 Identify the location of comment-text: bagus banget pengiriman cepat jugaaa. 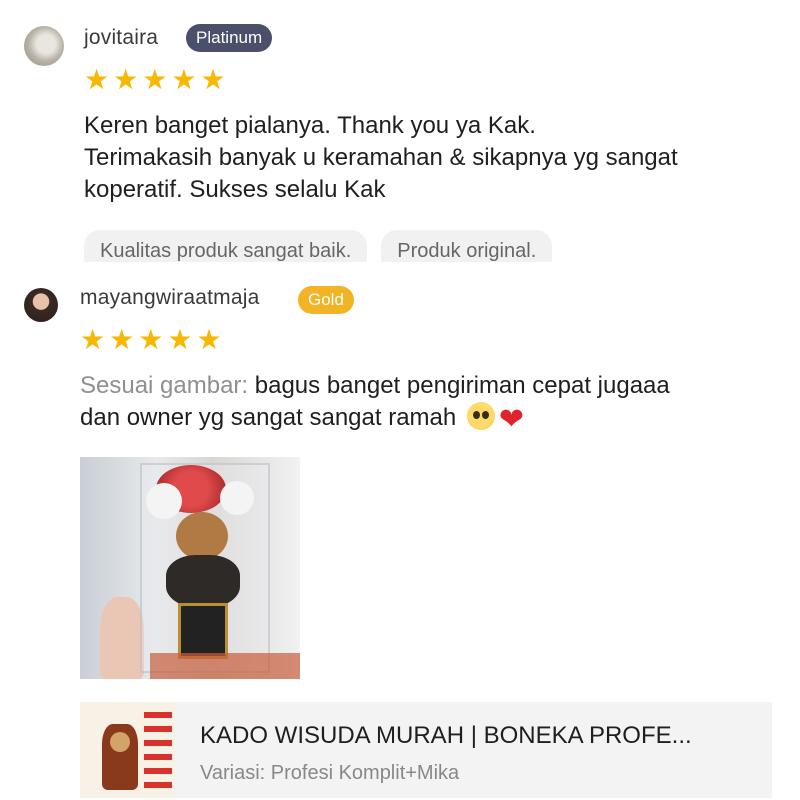
(459, 385).